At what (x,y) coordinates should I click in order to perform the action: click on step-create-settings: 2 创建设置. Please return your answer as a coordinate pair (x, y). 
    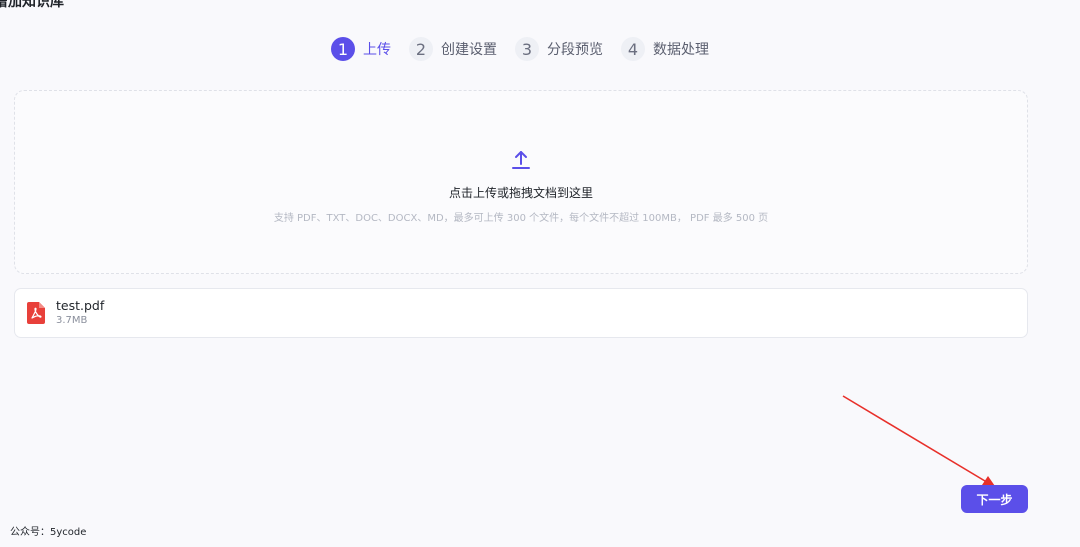
    Looking at the image, I should click on (453, 49).